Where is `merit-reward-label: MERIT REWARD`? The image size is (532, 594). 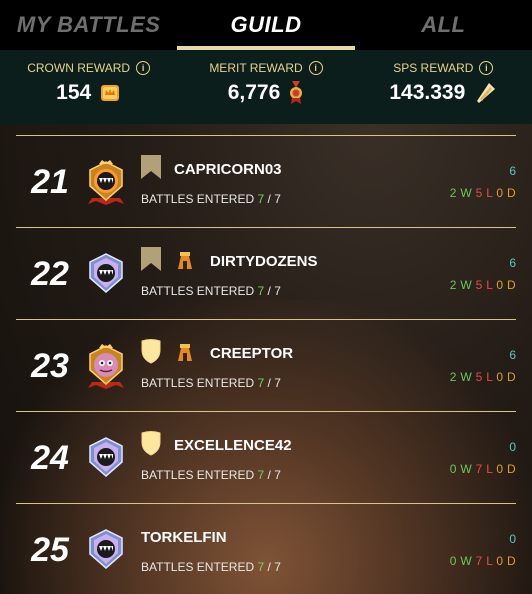
merit-reward-label: MERIT REWARD is located at coordinates (256, 68).